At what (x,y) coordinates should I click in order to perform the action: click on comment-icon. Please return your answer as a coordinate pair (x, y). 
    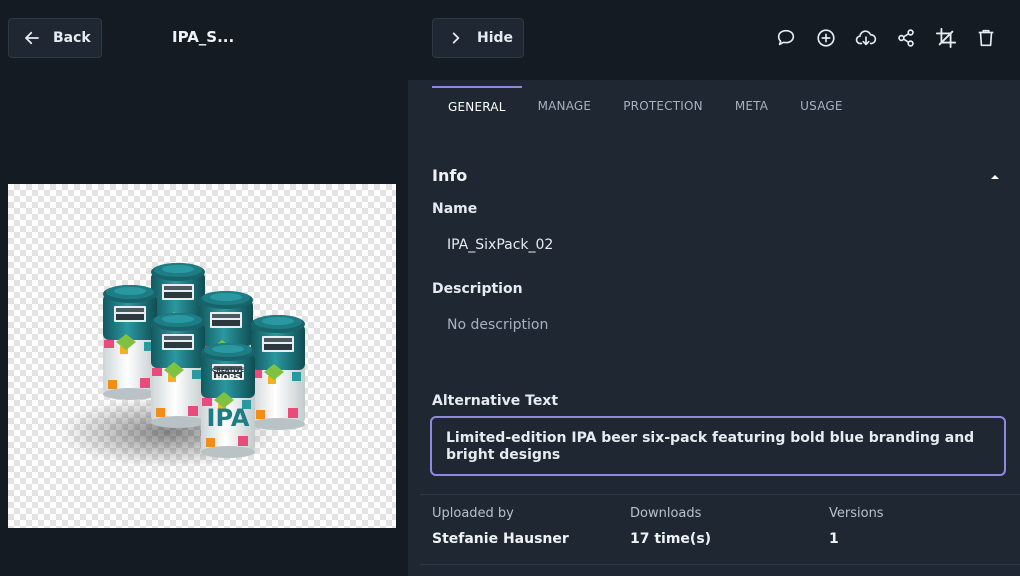
    Looking at the image, I should click on (786, 38).